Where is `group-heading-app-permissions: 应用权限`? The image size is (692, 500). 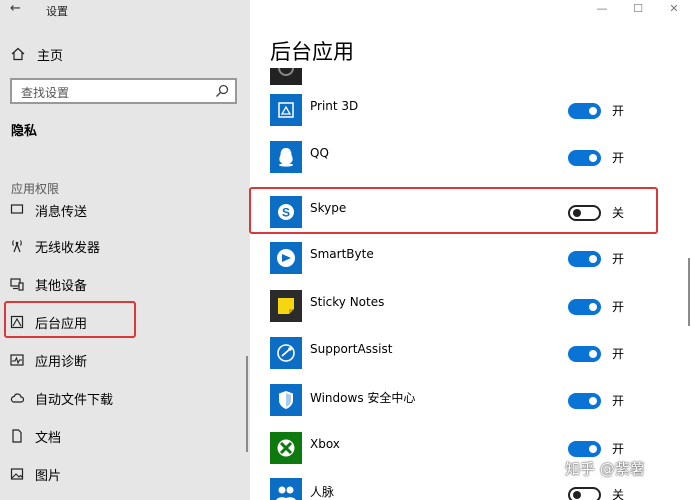
group-heading-app-permissions: 应用权限 is located at coordinates (35, 189).